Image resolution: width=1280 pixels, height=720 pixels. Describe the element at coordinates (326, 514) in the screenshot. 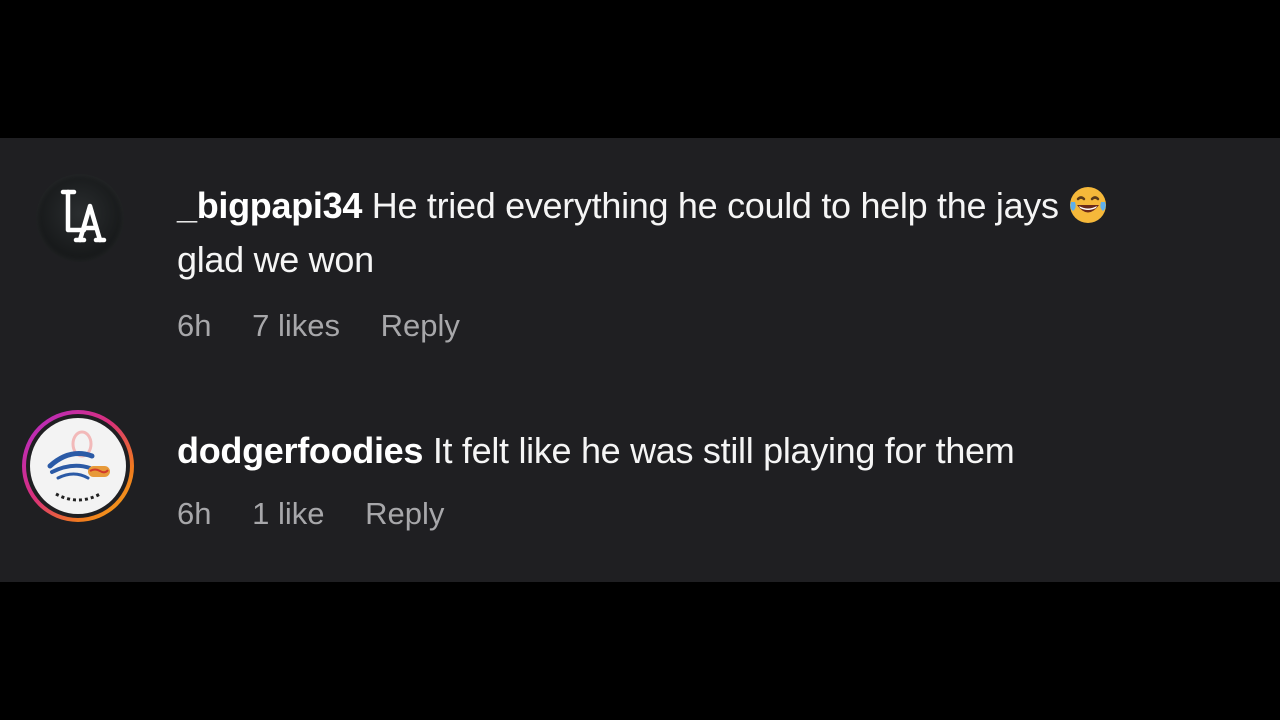

I see `comment-meta: 6h 1 like Reply` at that location.